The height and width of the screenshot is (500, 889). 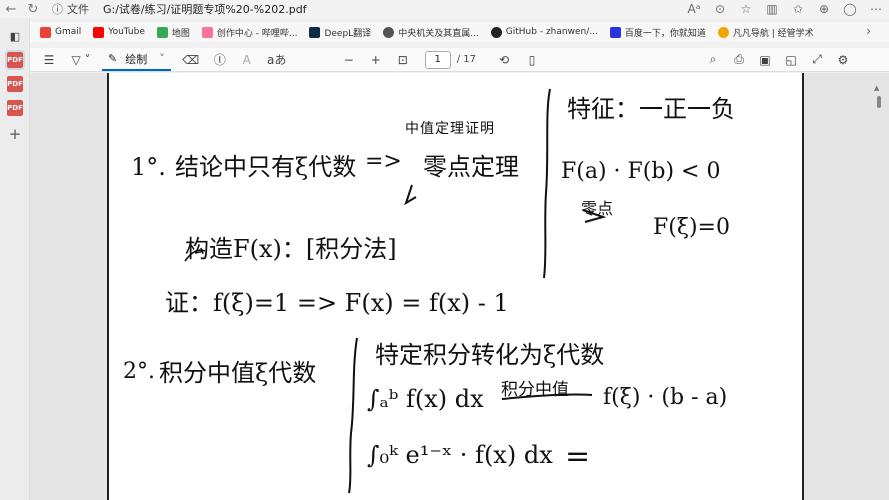 What do you see at coordinates (535, 390) in the screenshot?
I see `note-r5-label: 积分中值` at bounding box center [535, 390].